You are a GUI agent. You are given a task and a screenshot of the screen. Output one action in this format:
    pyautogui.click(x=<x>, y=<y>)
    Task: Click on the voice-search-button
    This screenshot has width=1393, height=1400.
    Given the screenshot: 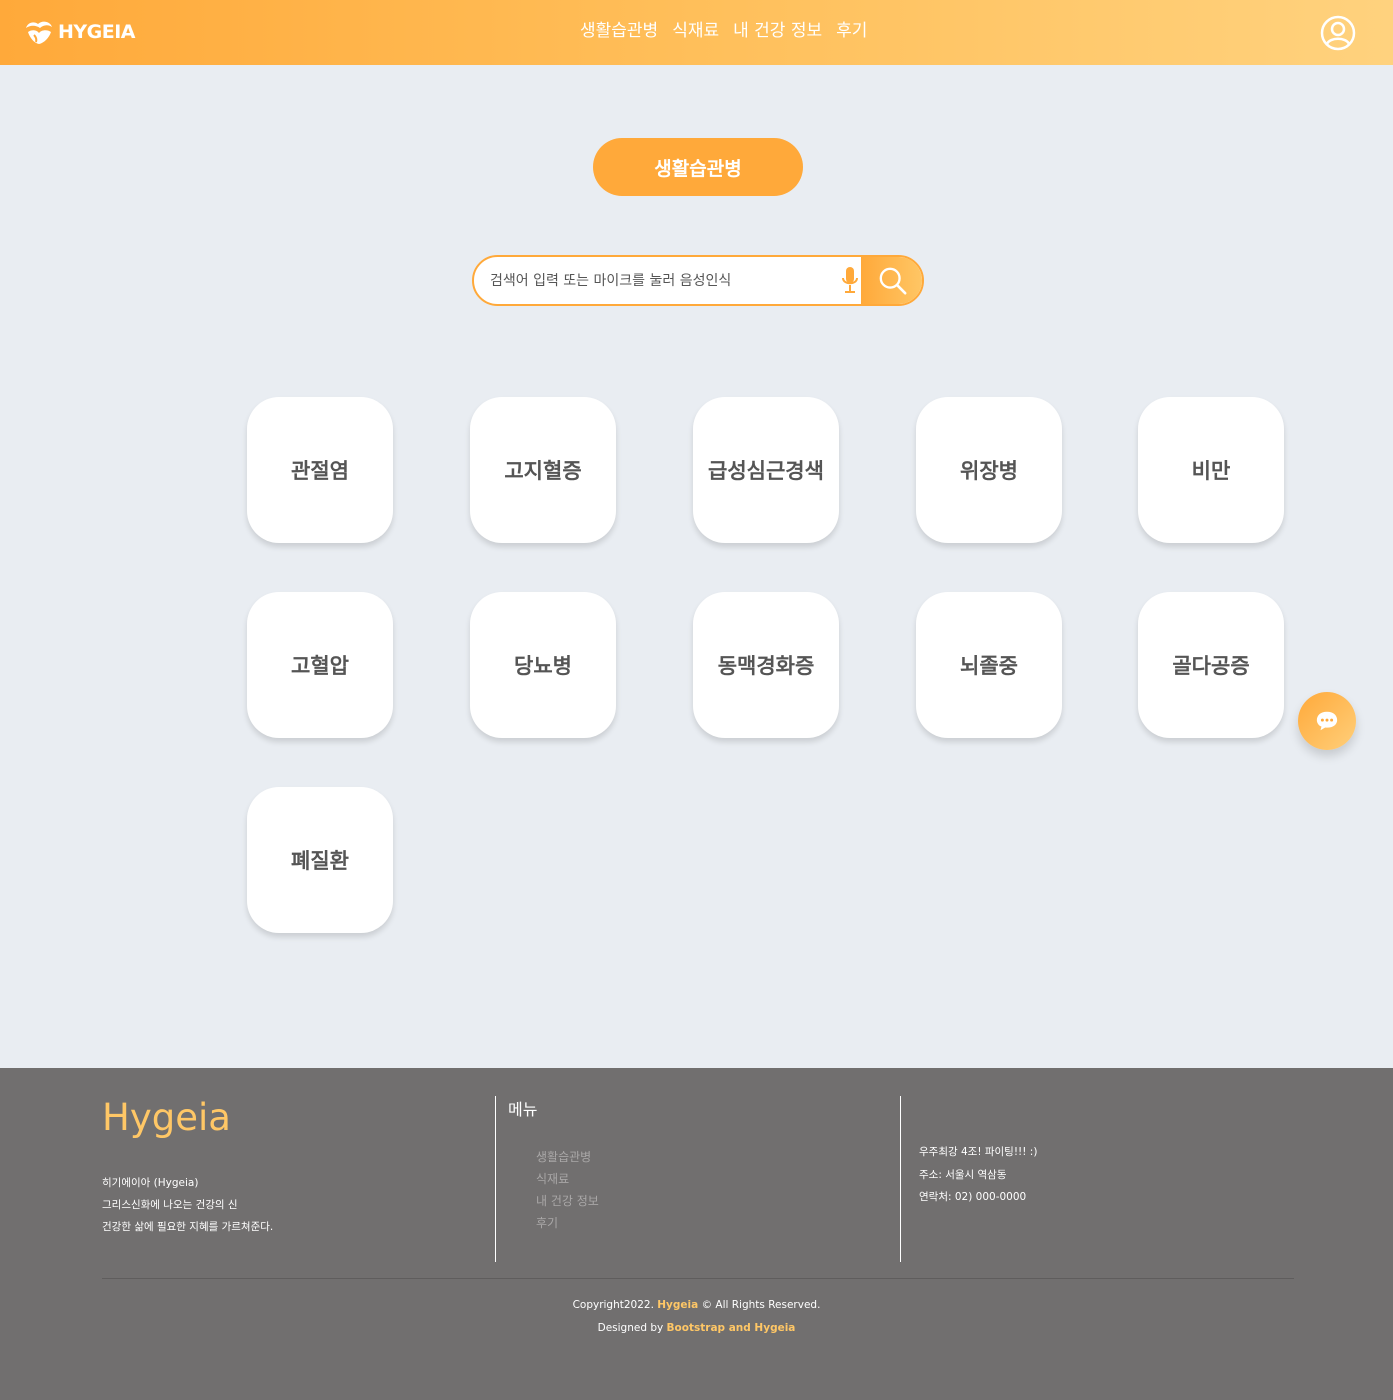 What is the action you would take?
    pyautogui.click(x=850, y=280)
    